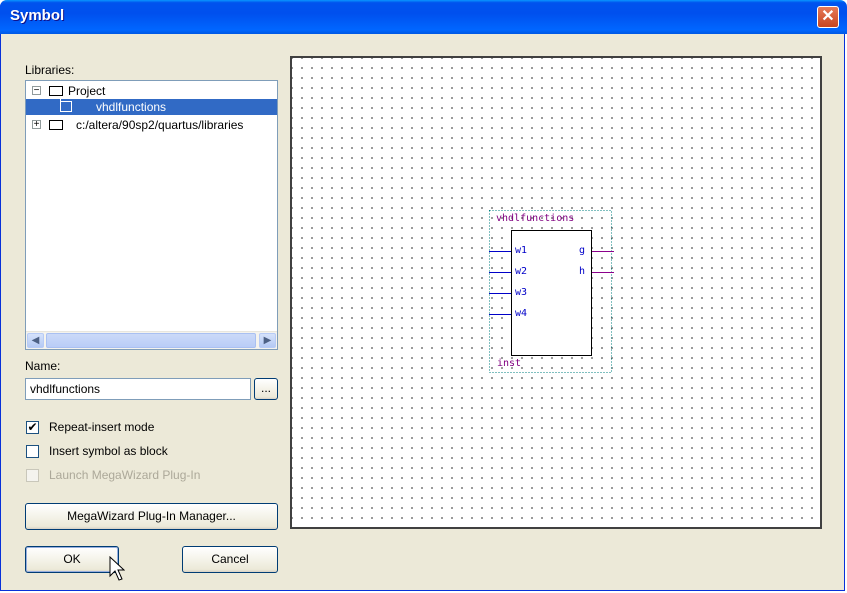  I want to click on insert-block-checkbox, so click(32, 451).